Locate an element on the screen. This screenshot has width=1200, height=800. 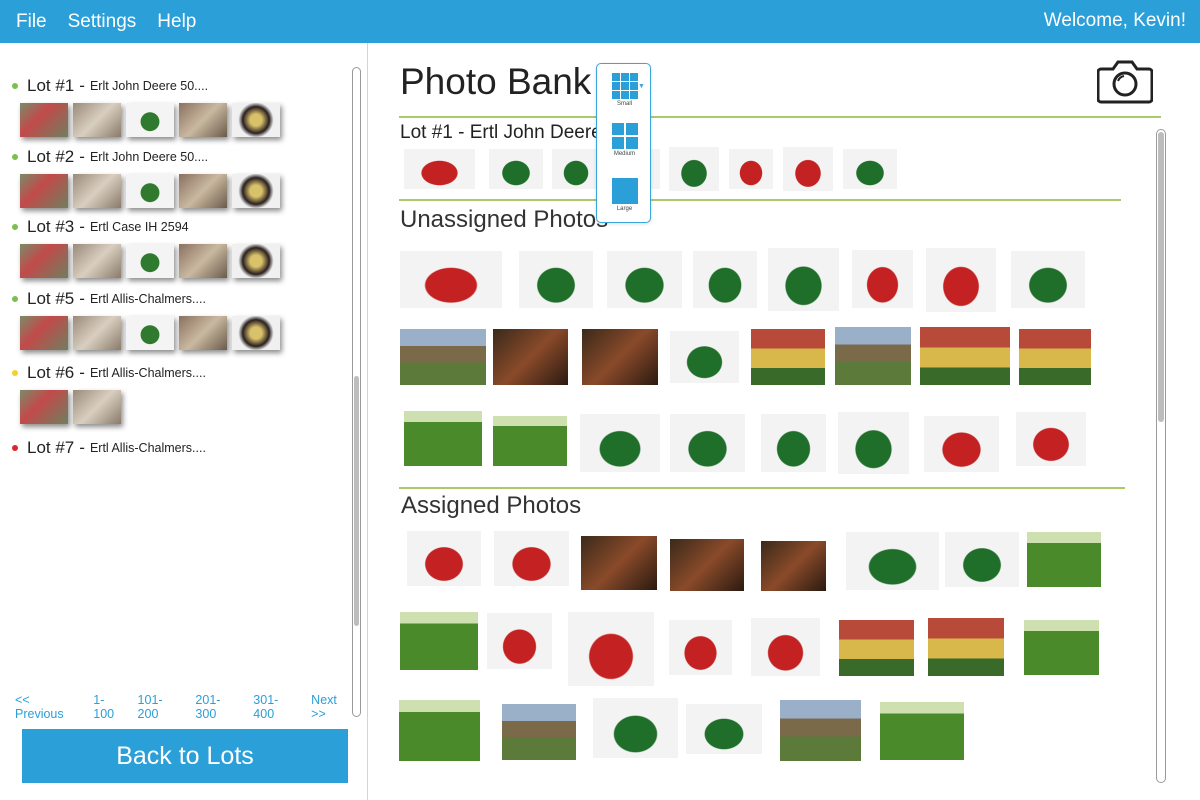
sidebar-scrollbar is located at coordinates (356, 392).